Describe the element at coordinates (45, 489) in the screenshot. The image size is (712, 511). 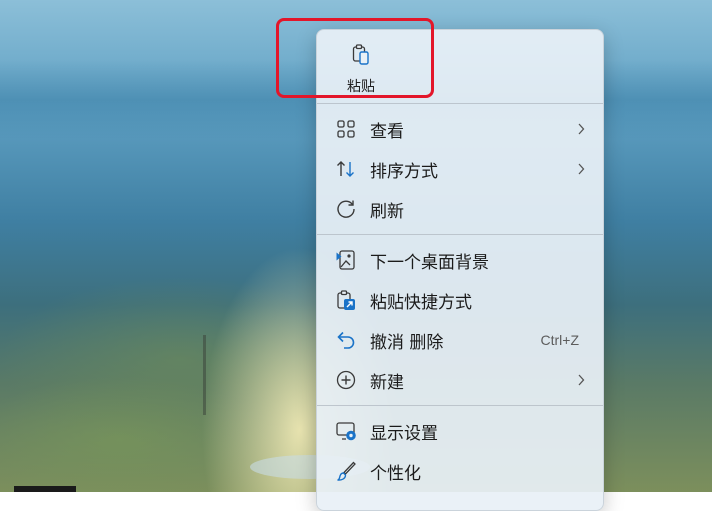
I see `taskbar-edge` at that location.